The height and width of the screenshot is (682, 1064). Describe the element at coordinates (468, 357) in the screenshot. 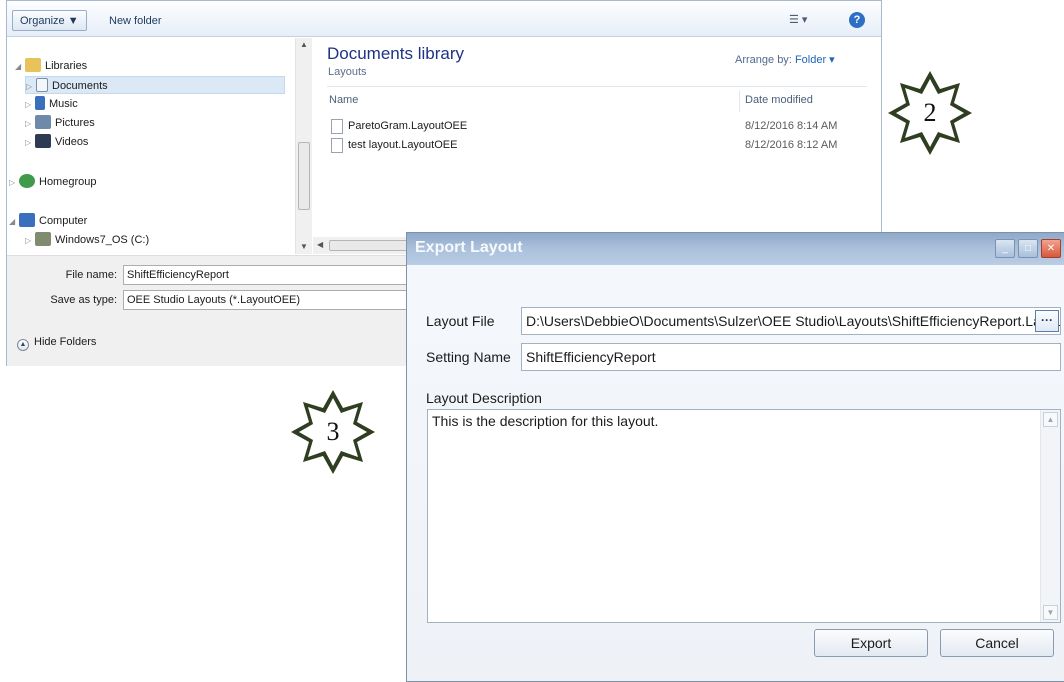

I see `setting-name-label: Setting Name` at that location.